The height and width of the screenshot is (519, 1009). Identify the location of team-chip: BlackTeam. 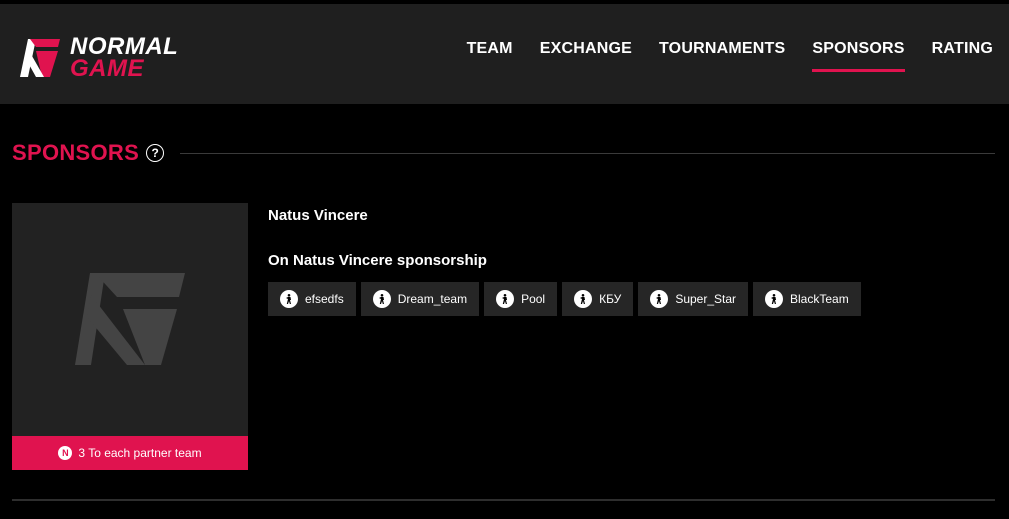
(807, 299).